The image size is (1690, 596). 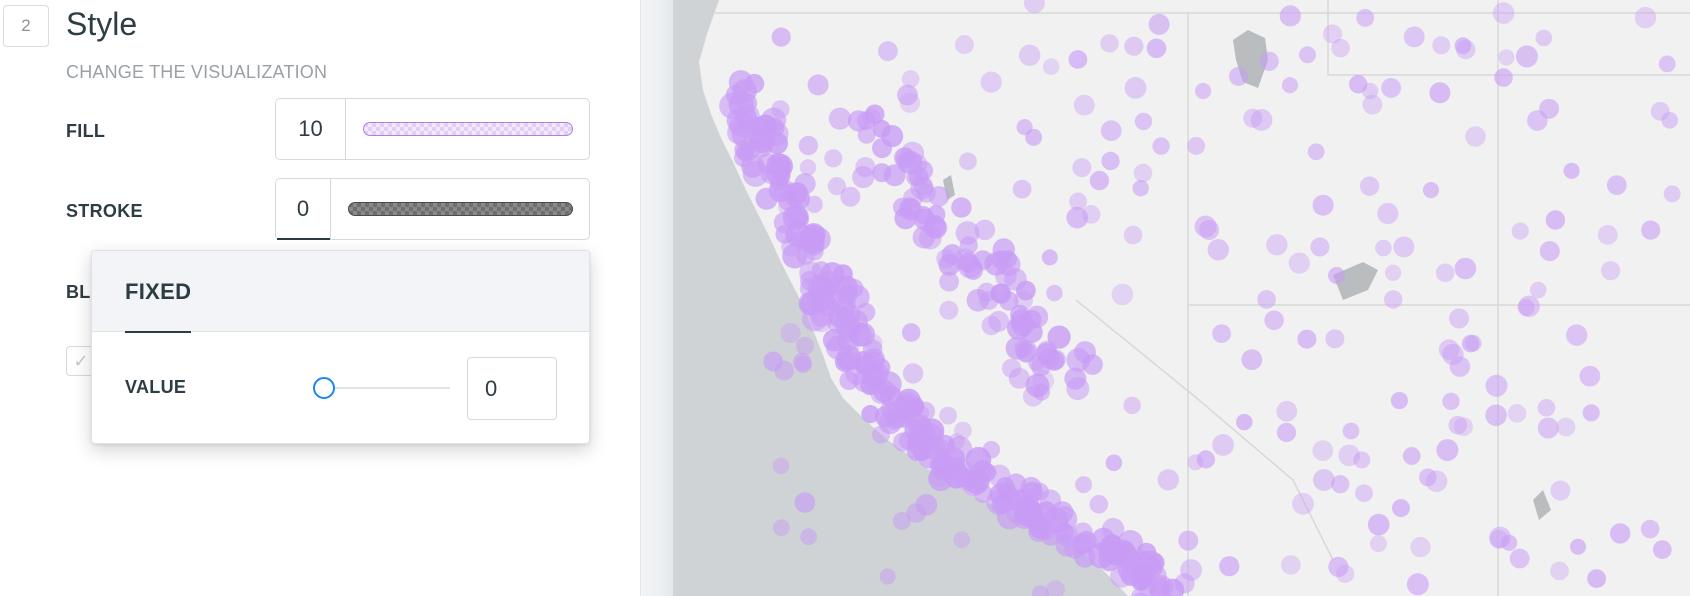 I want to click on value-slider, so click(x=381, y=388).